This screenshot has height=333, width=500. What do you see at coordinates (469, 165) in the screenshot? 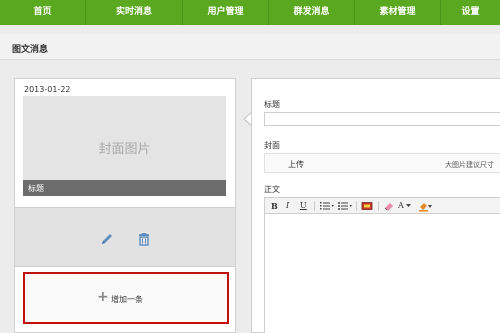
I see `upload-size-hint: 大图片建议尺寸` at bounding box center [469, 165].